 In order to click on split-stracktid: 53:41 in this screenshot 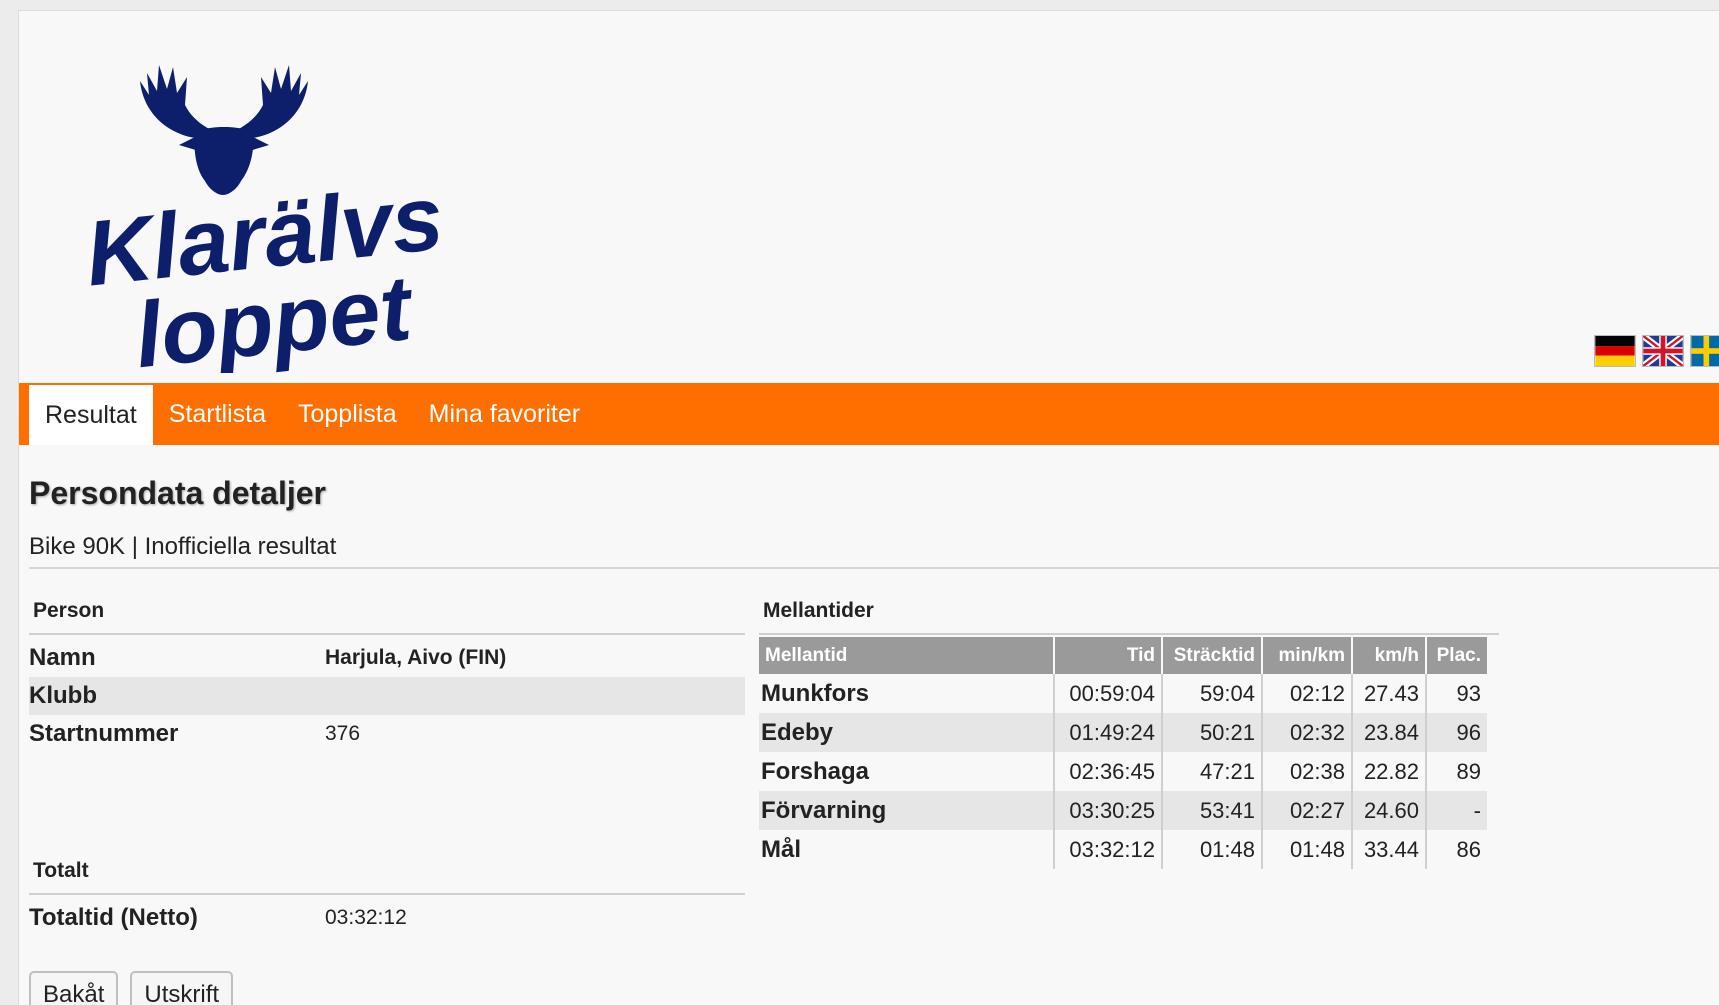, I will do `click(1211, 810)`.